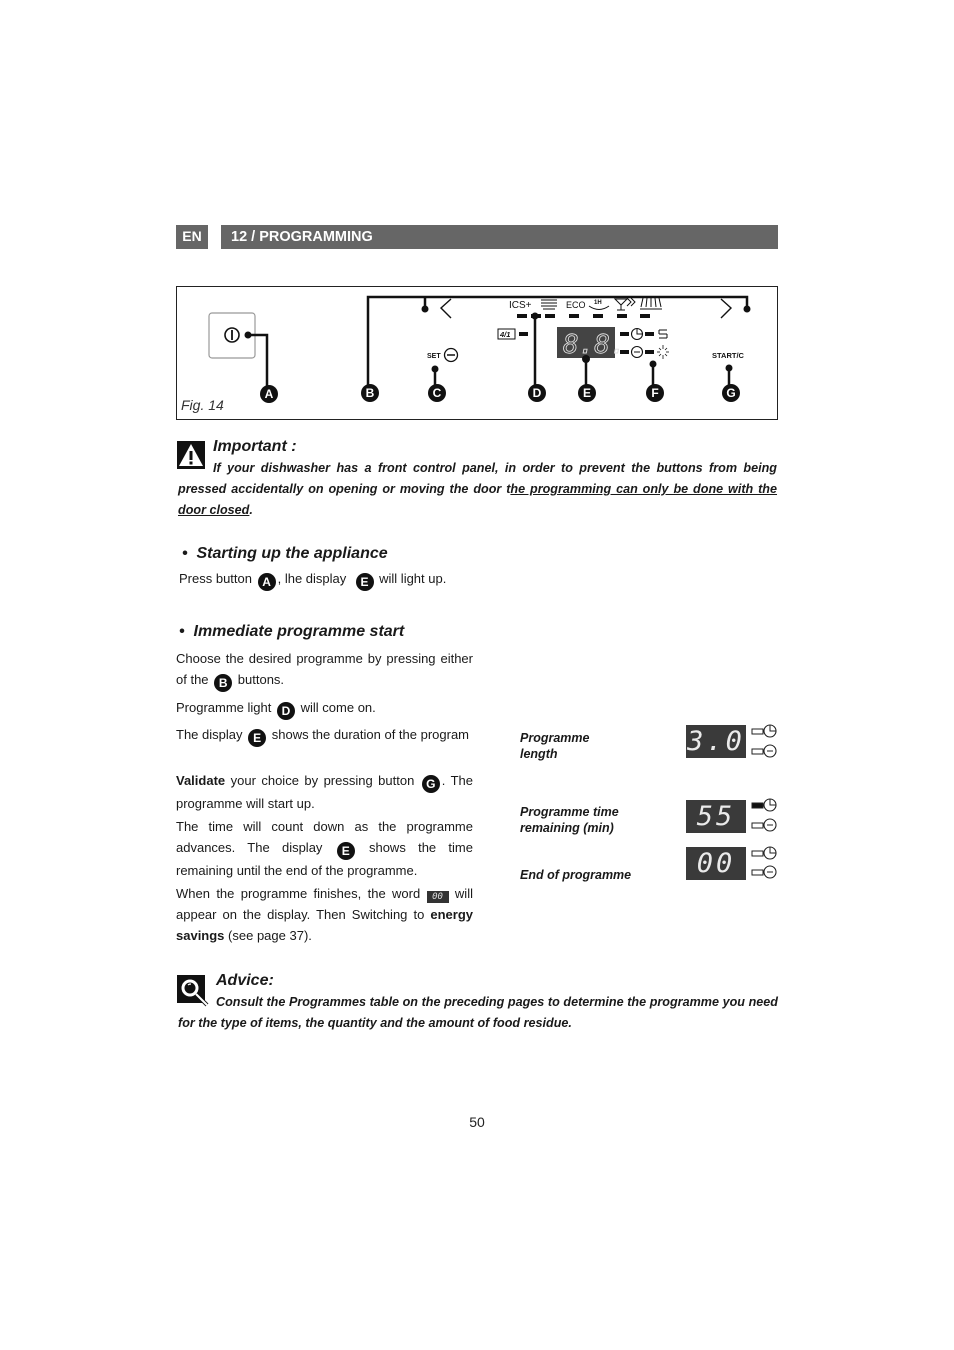  I want to click on ref-badge-g: G, so click(430, 784).